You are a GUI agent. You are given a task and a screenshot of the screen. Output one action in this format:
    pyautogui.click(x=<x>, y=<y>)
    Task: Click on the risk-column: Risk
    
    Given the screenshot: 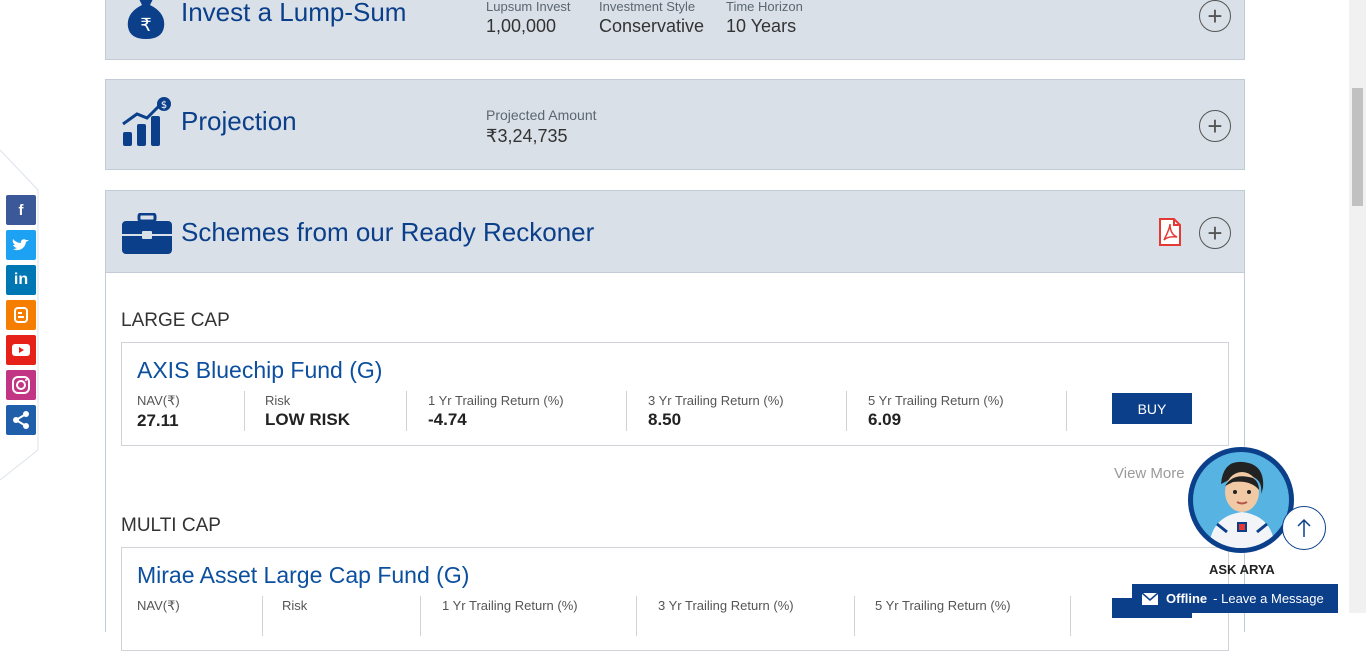 What is the action you would take?
    pyautogui.click(x=294, y=605)
    